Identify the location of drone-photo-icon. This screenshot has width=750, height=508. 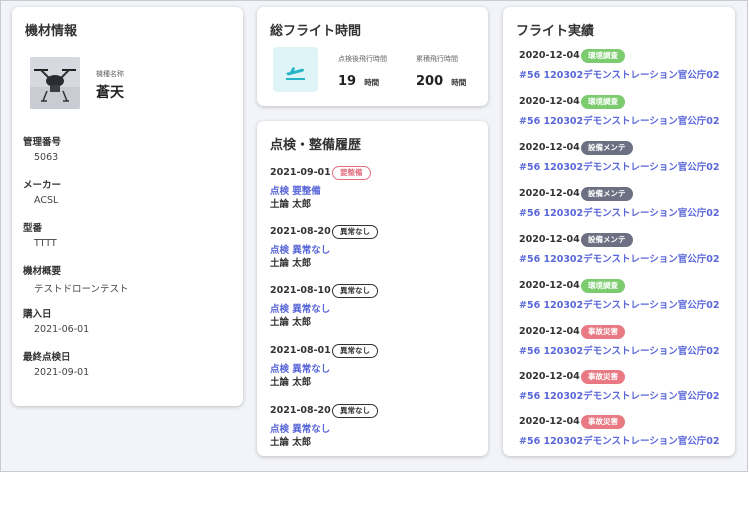
(55, 83).